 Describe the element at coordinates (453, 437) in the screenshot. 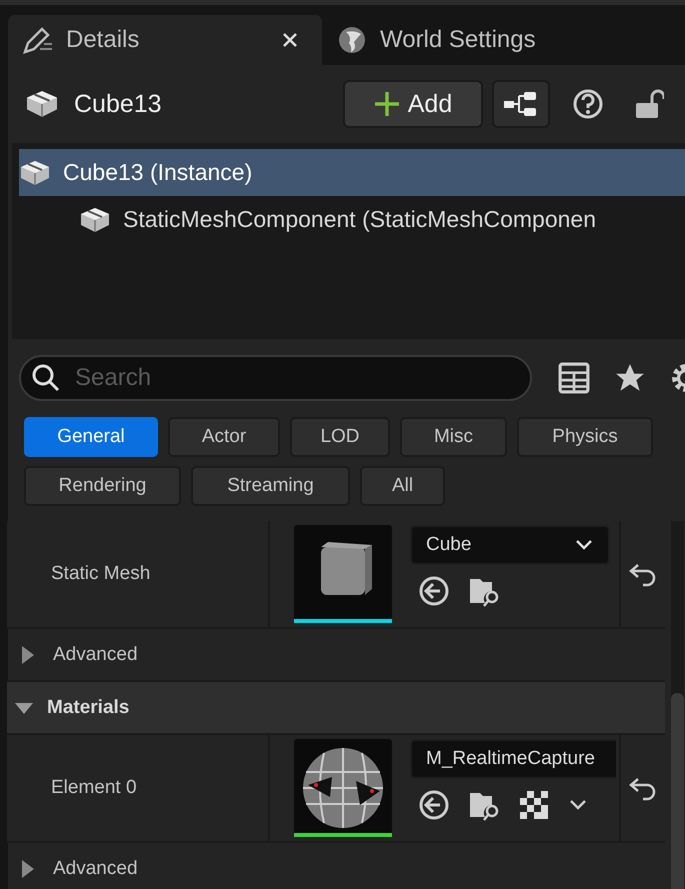

I see `filter-chip: Misc` at that location.